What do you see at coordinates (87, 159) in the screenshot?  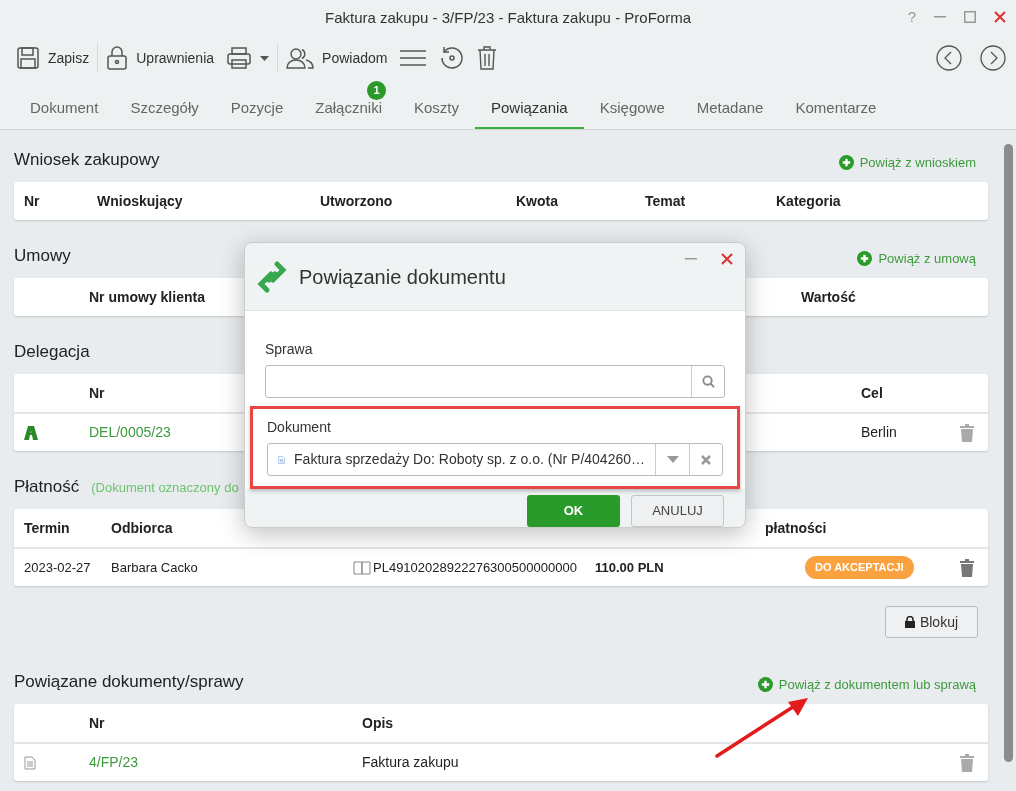 I see `section-title: Wniosek zakupowy` at bounding box center [87, 159].